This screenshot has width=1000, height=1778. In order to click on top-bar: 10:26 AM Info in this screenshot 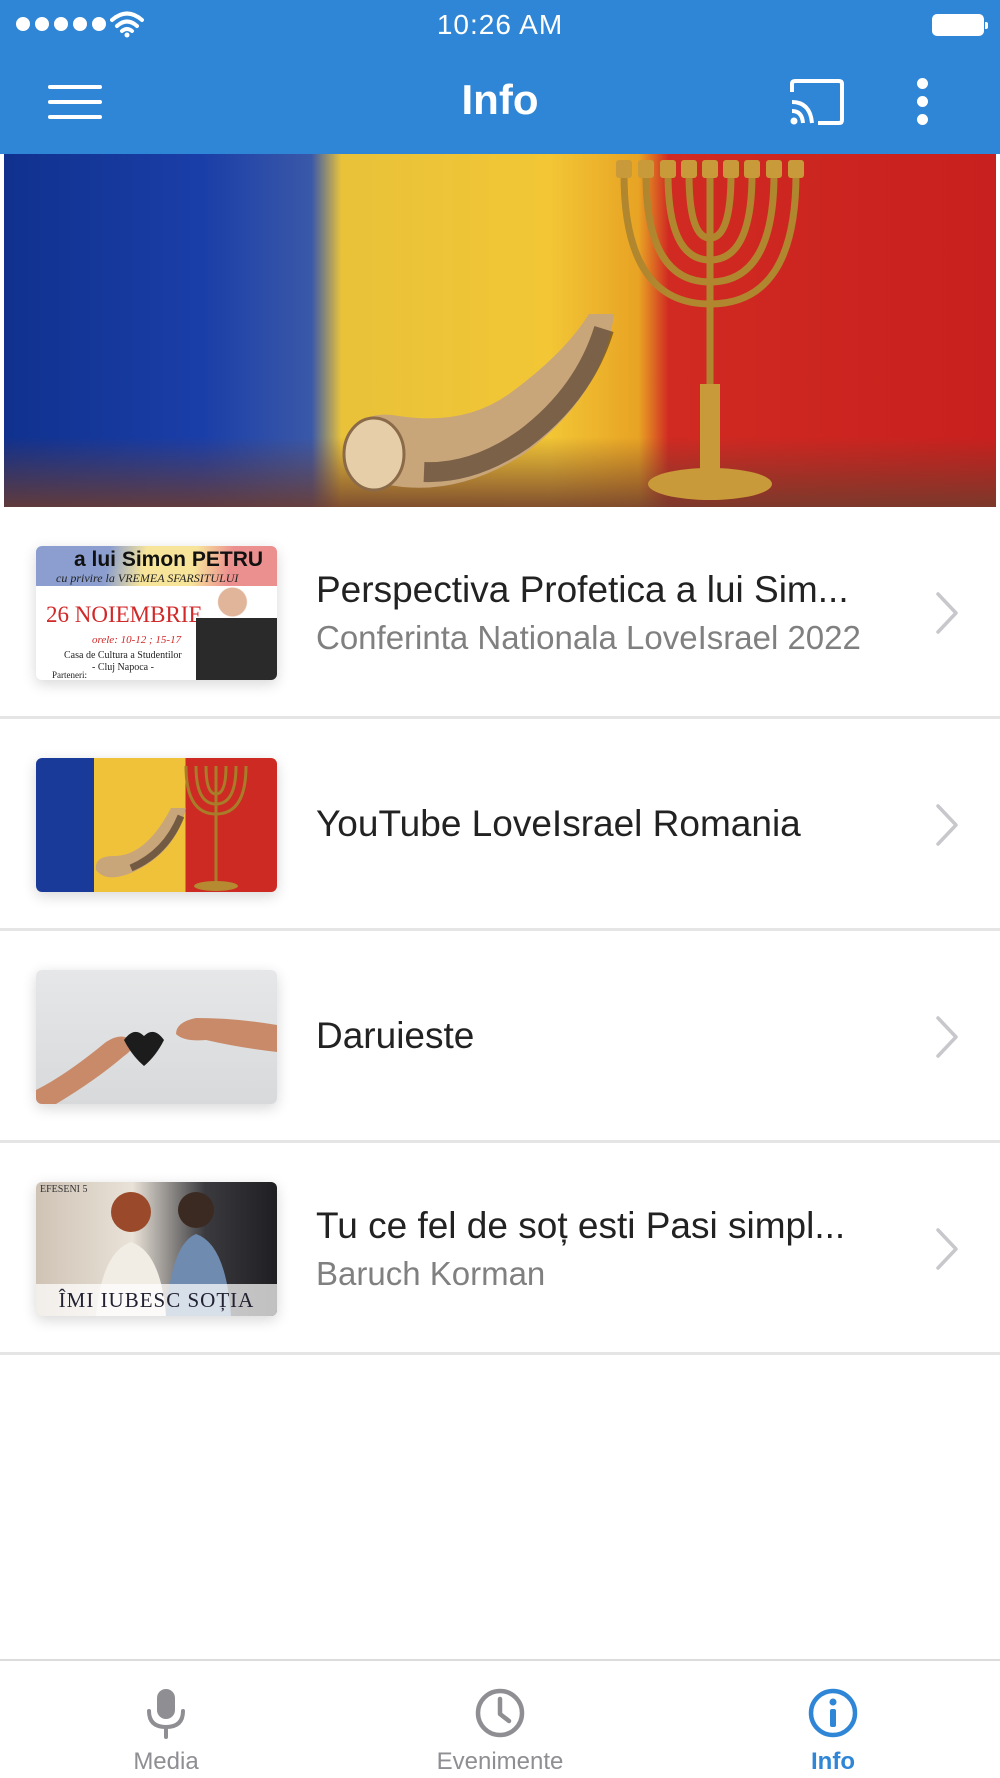, I will do `click(500, 77)`.